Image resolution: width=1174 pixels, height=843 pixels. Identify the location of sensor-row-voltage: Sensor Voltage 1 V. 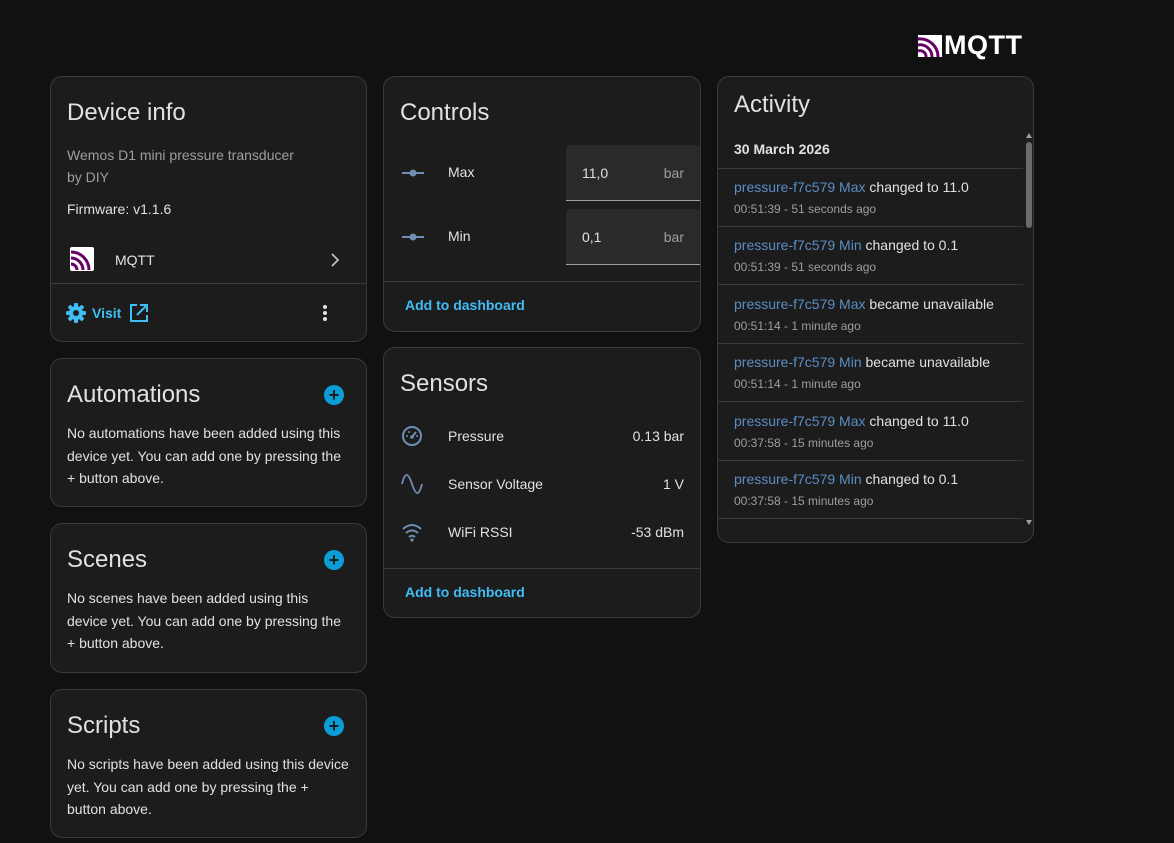
(542, 484).